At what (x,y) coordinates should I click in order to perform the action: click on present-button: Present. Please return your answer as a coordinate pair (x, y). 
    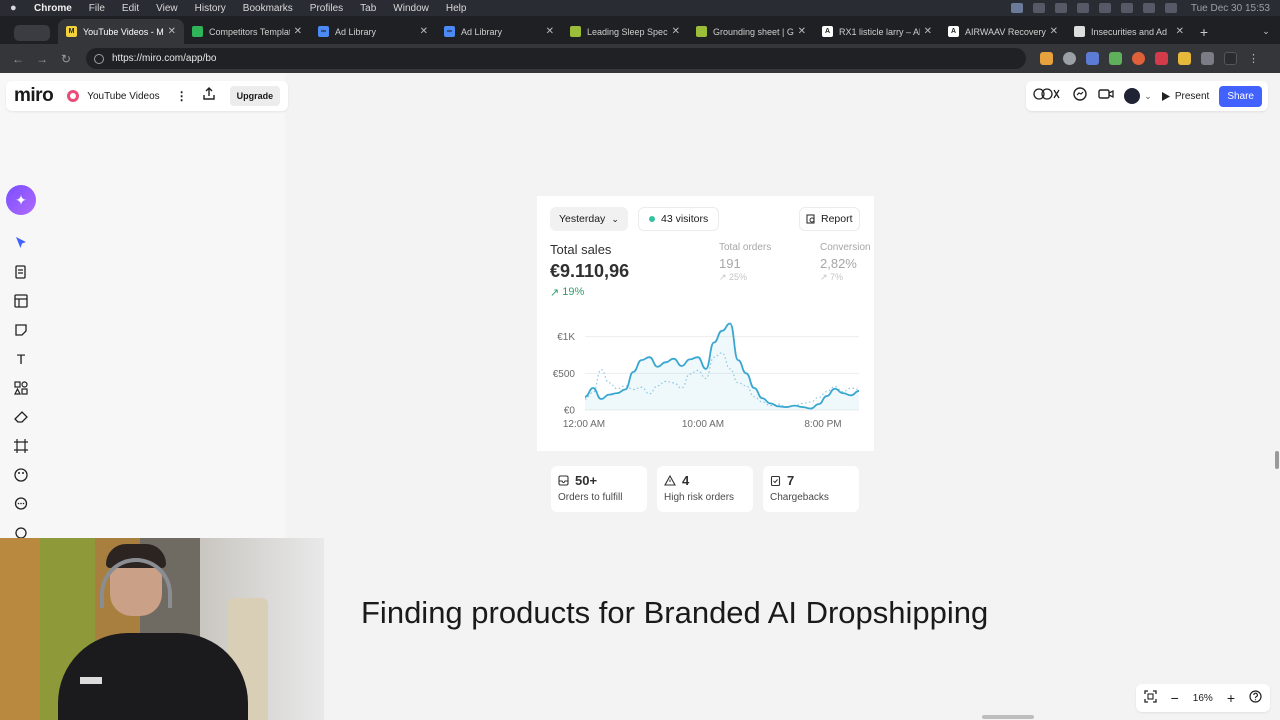
    Looking at the image, I should click on (1185, 96).